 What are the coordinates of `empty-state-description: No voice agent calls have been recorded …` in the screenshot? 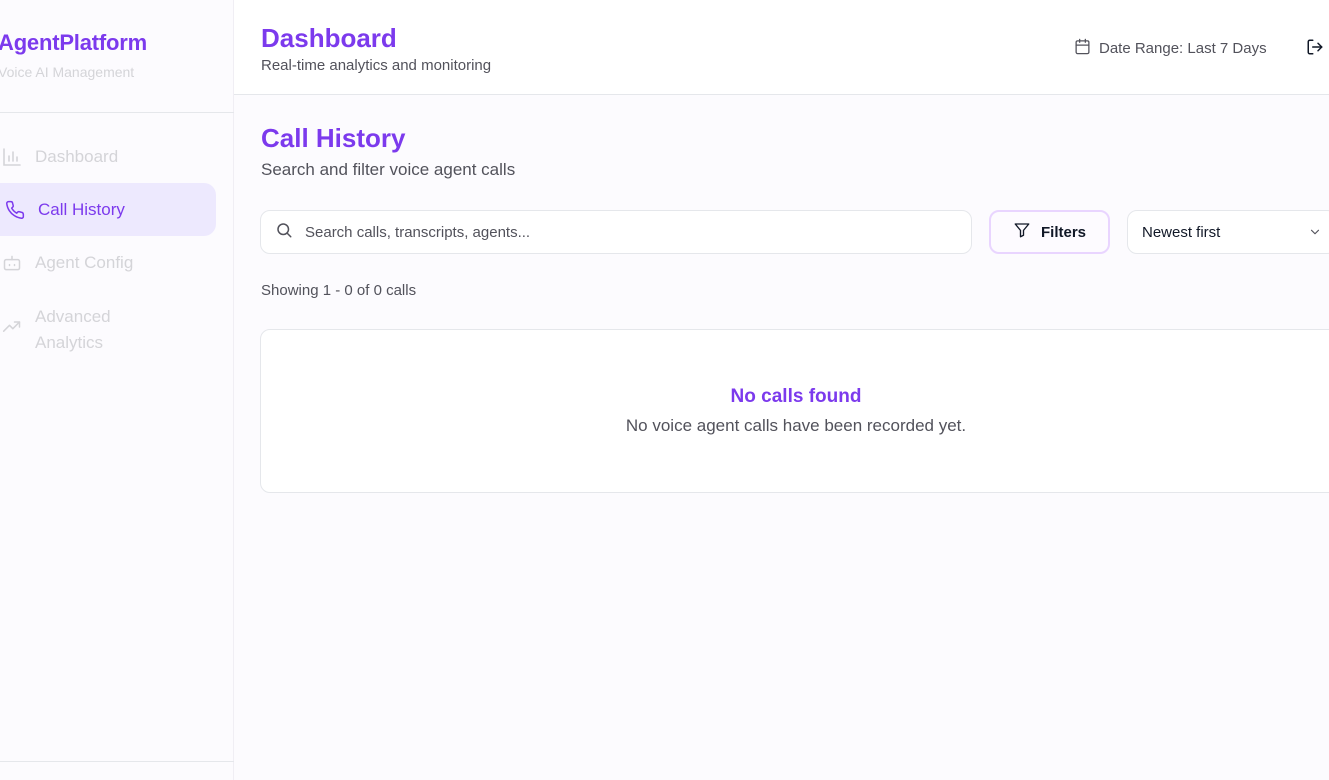 It's located at (796, 425).